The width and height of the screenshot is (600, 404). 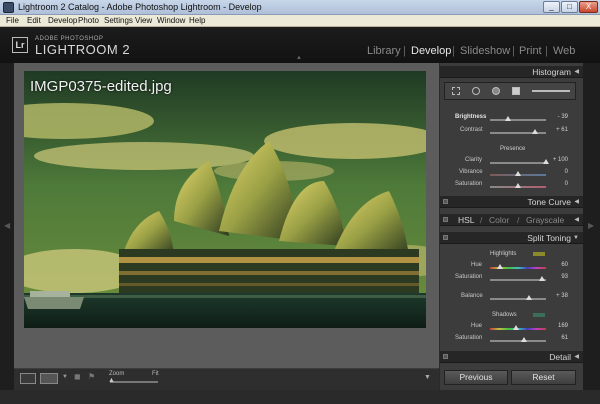 I want to click on brightness-value: - 39, so click(x=557, y=117).